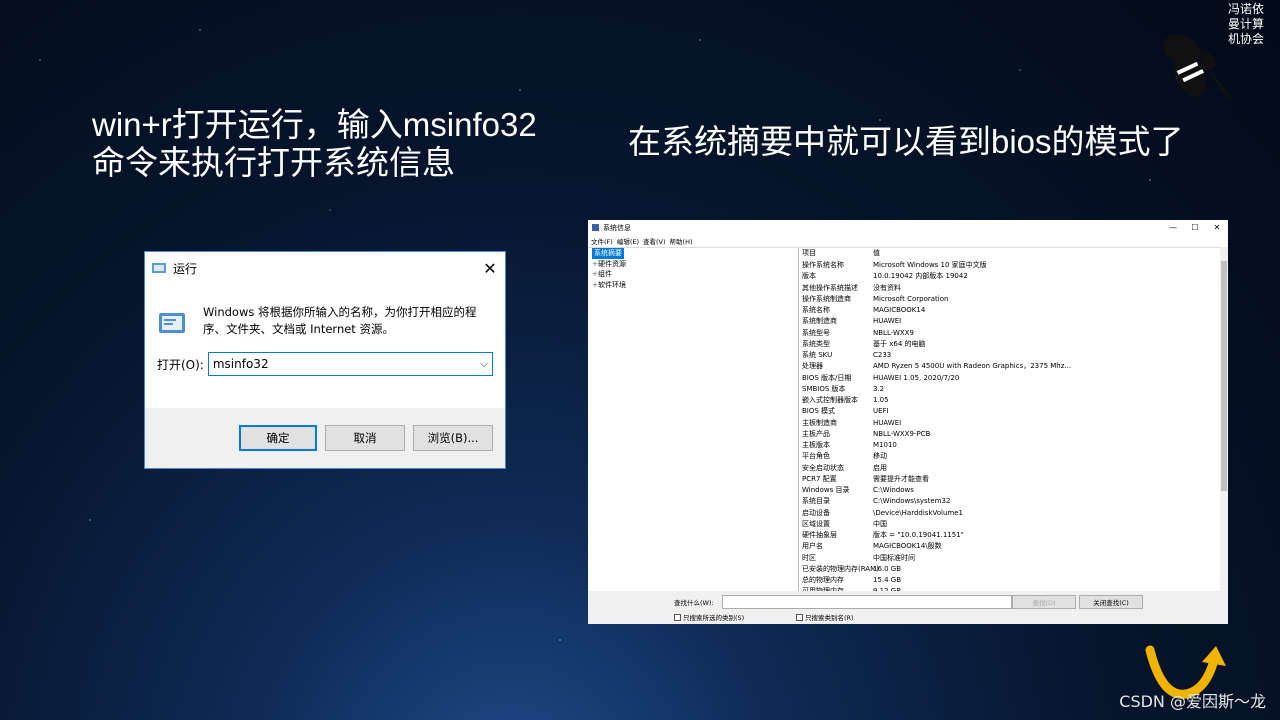 The width and height of the screenshot is (1280, 720). What do you see at coordinates (920, 276) in the screenshot?
I see `row-value: 10.0.19042 内部版本 19042` at bounding box center [920, 276].